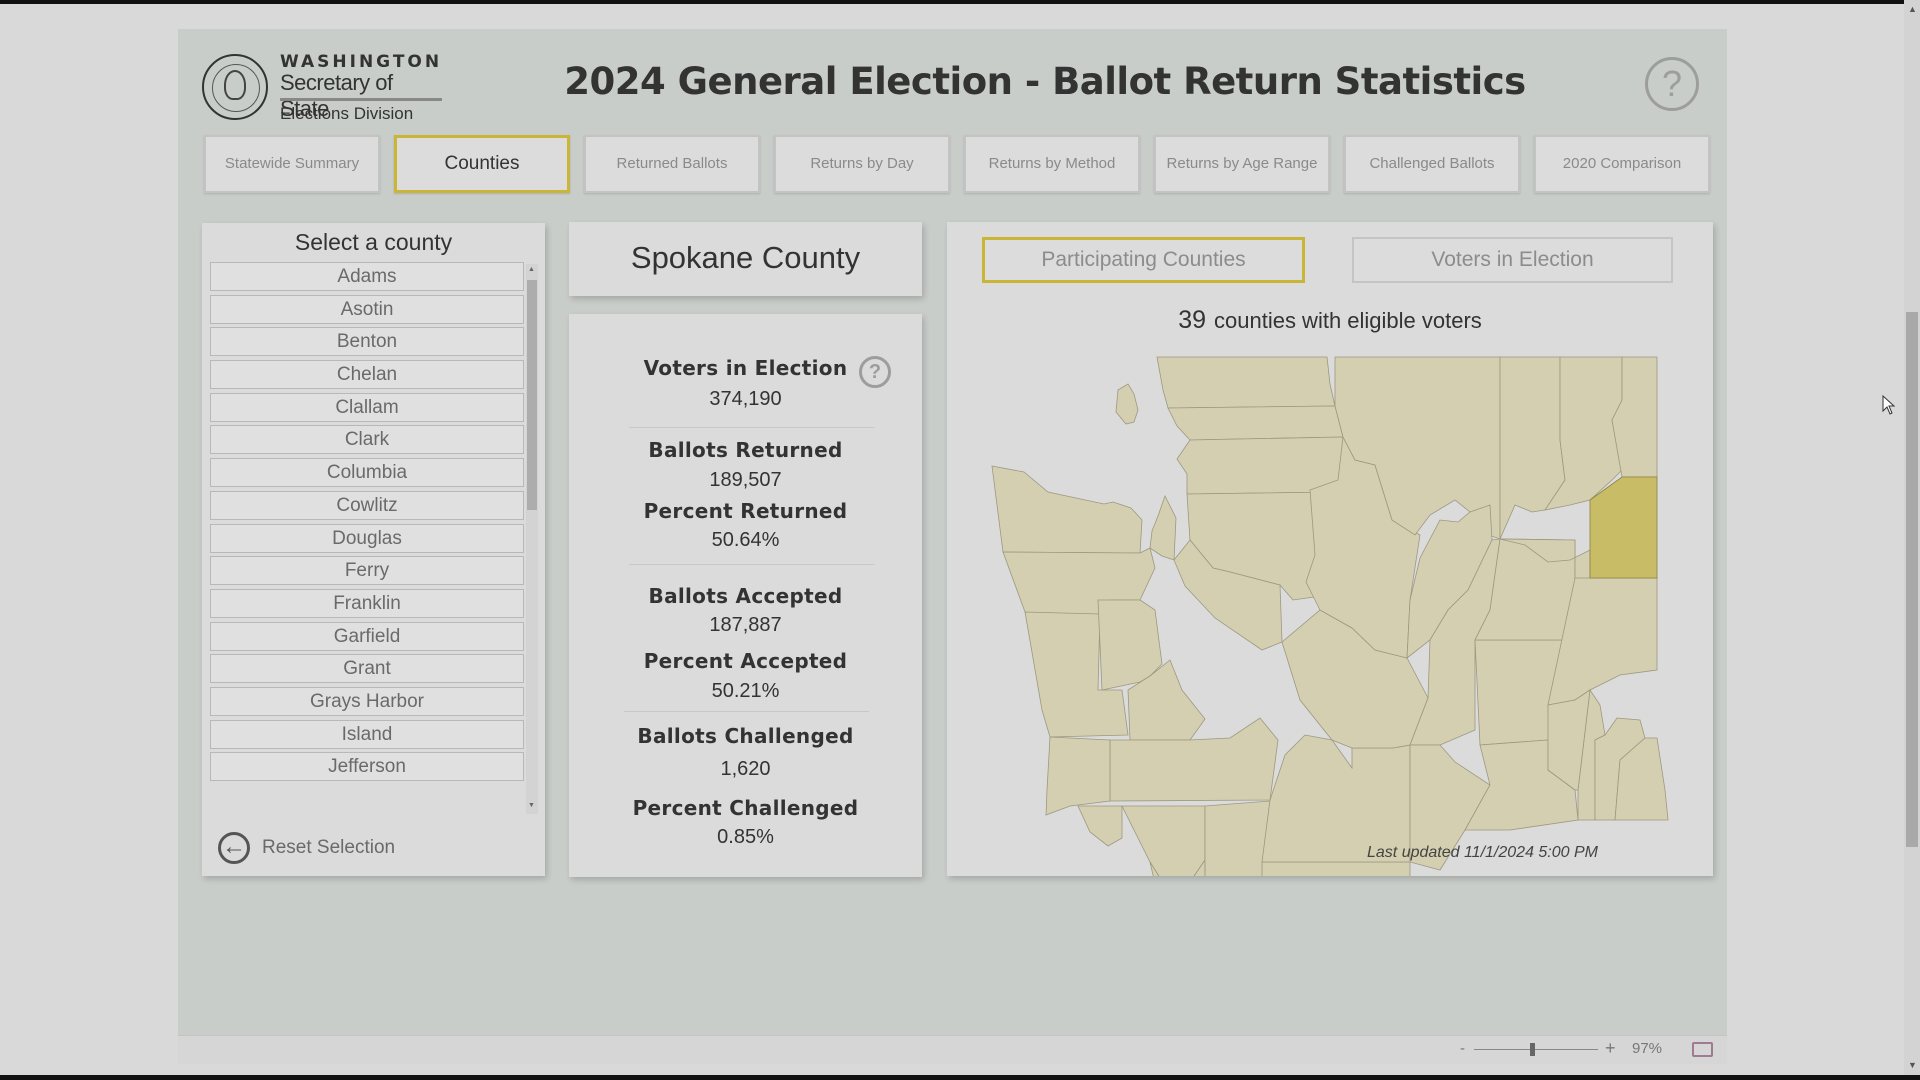 Image resolution: width=1920 pixels, height=1080 pixels. What do you see at coordinates (672, 164) in the screenshot?
I see `tab-returned-ballots: Returned Ballots` at bounding box center [672, 164].